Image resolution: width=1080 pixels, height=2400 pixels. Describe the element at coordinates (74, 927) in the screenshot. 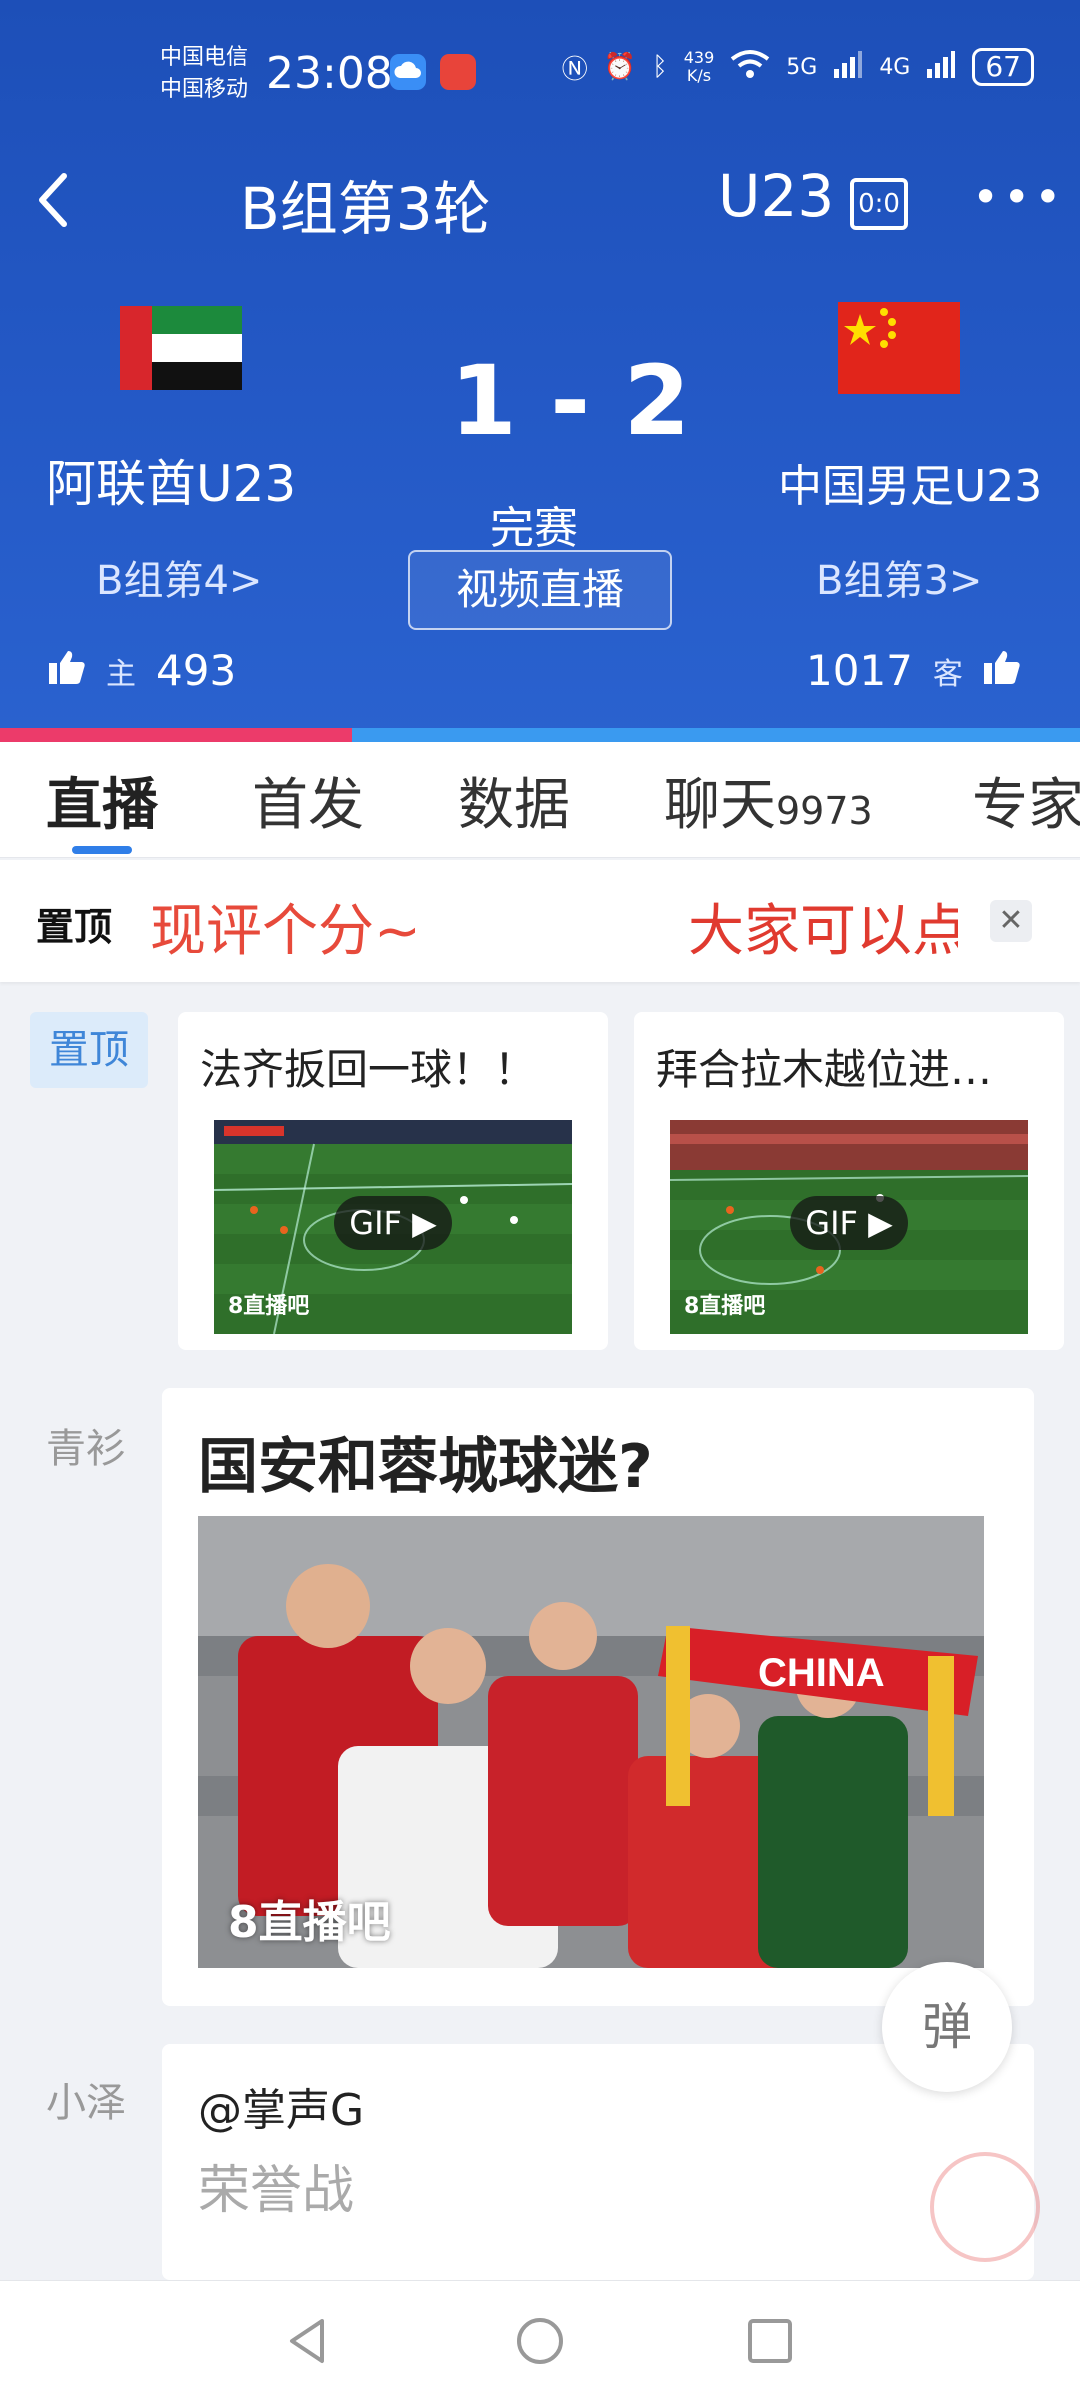

I see `pinned-logo: 置顶` at that location.